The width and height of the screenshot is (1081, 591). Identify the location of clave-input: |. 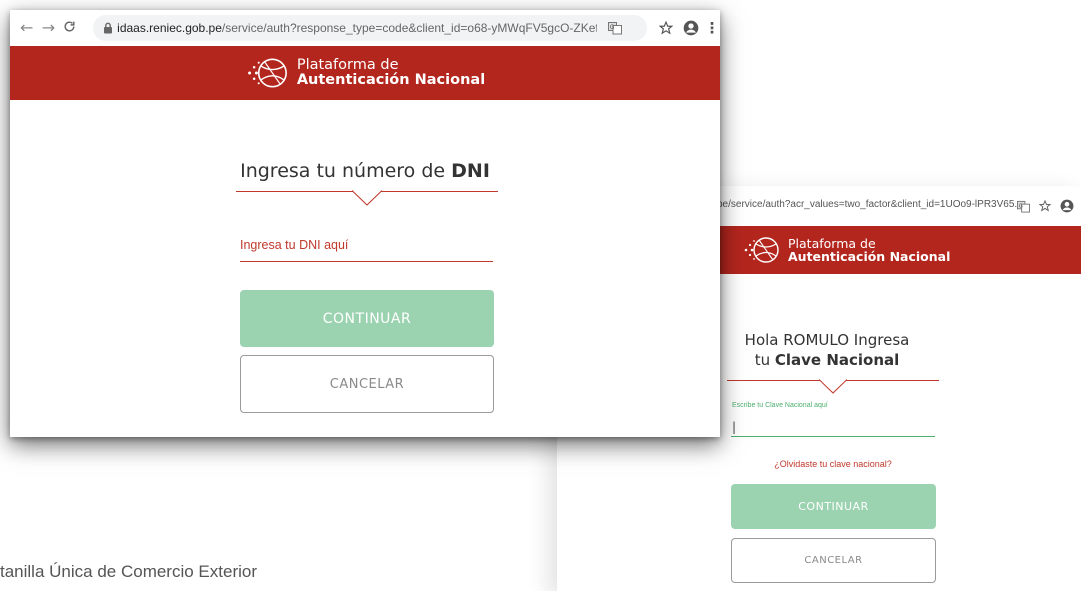
(833, 426).